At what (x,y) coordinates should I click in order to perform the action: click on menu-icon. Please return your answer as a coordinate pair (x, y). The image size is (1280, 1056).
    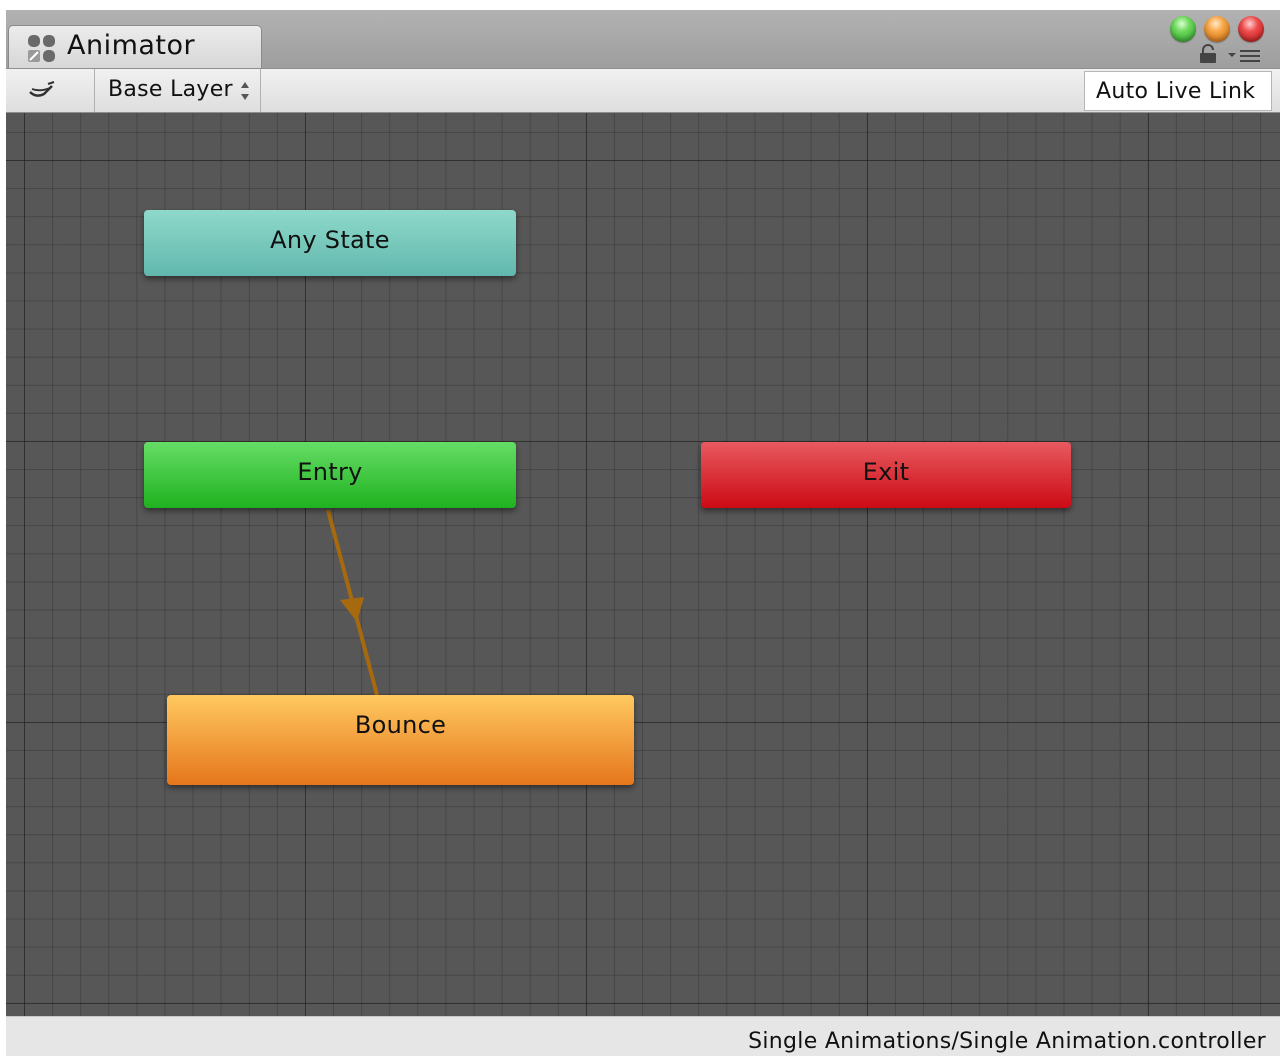
    Looking at the image, I should click on (1244, 56).